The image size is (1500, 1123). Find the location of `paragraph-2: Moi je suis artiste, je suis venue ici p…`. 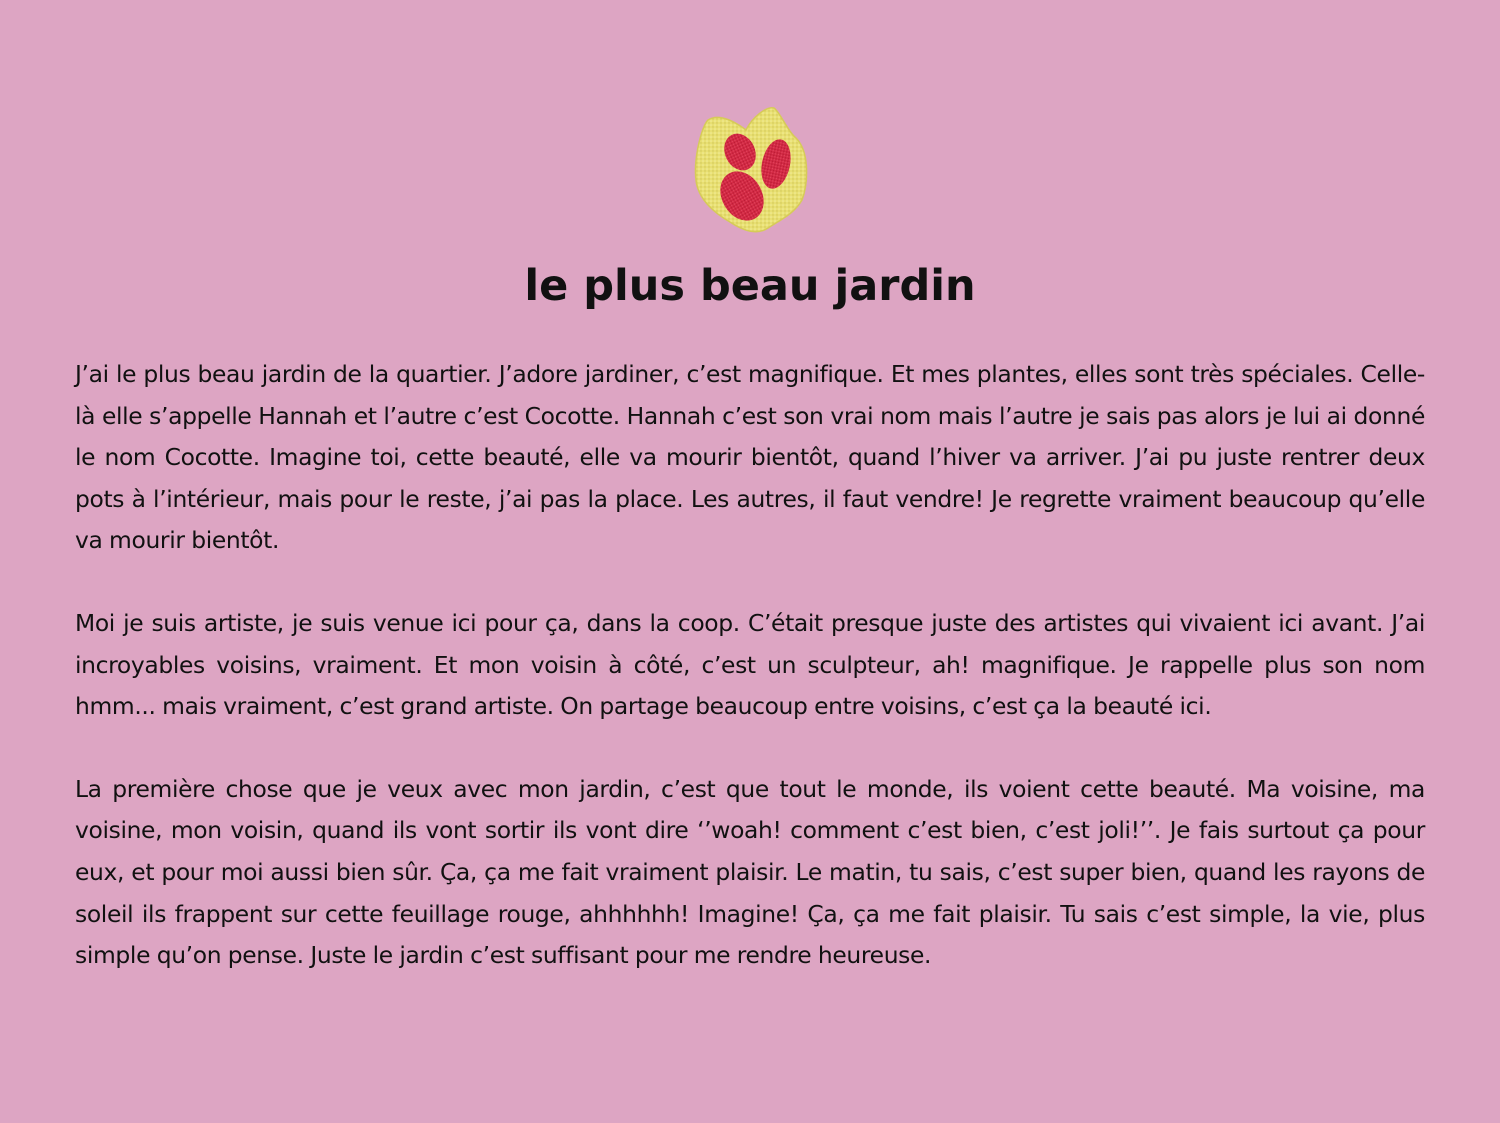

paragraph-2: Moi je suis artiste, je suis venue ici p… is located at coordinates (750, 664).